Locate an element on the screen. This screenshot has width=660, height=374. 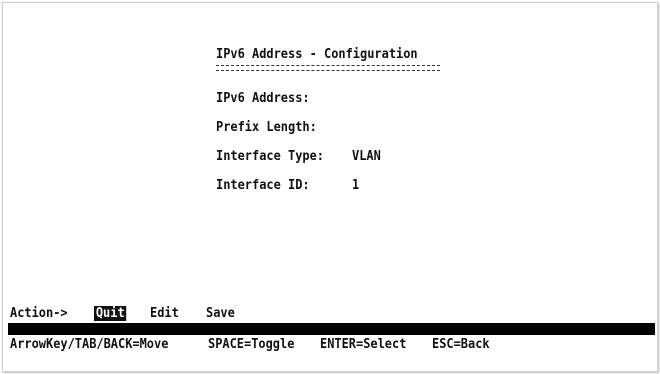
interface-id-field: 1 is located at coordinates (355, 186).